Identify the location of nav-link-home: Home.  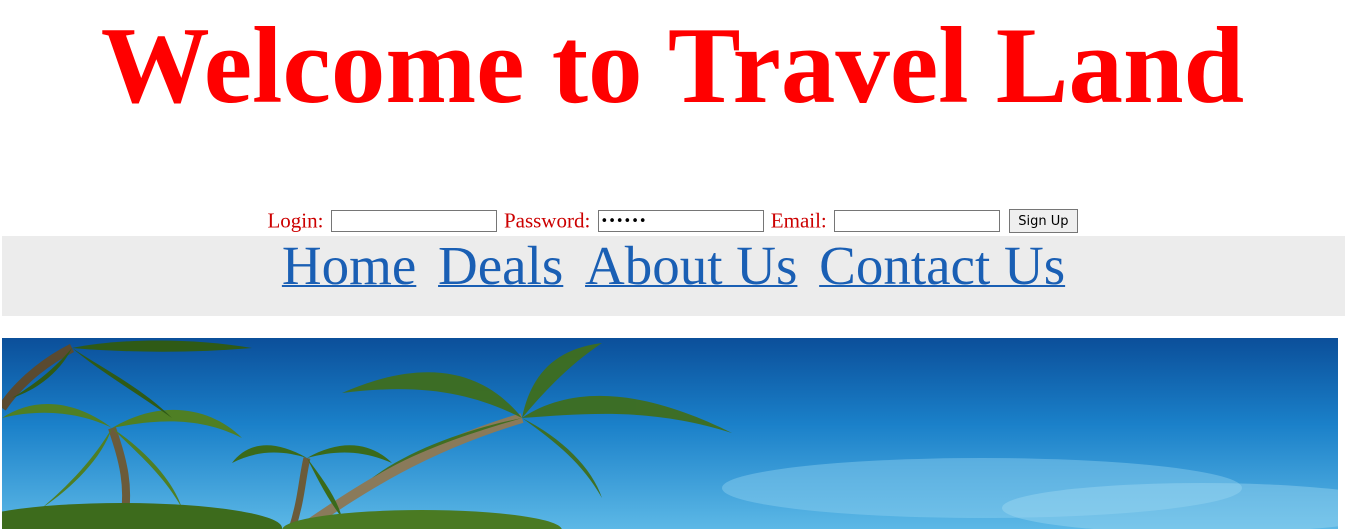
(349, 265).